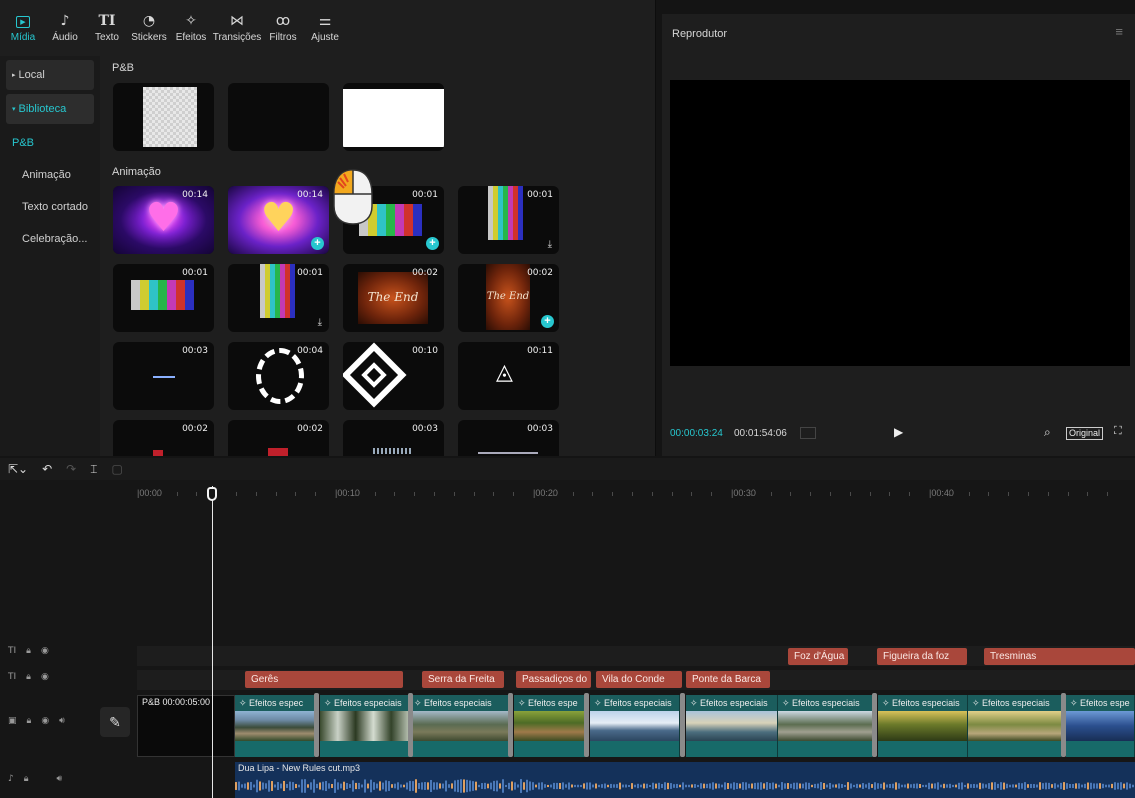 This screenshot has height=798, width=1135. Describe the element at coordinates (115, 722) in the screenshot. I see `edit-cover-icon: ✎` at that location.